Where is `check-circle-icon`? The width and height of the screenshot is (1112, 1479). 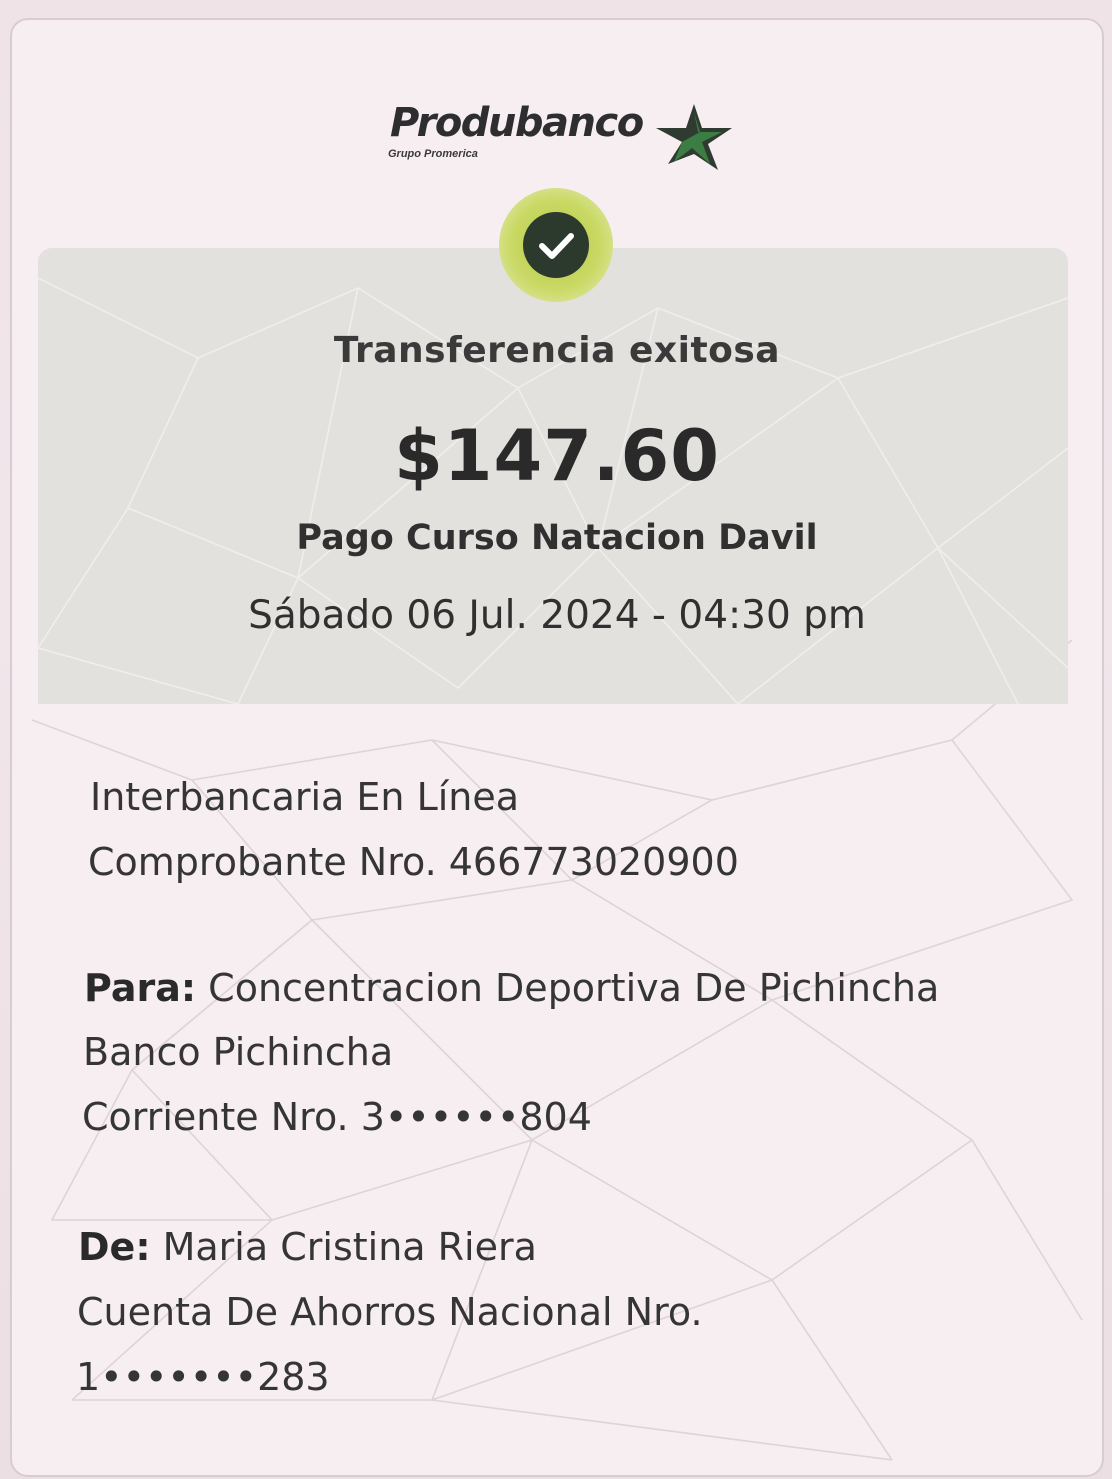
check-circle-icon is located at coordinates (556, 245).